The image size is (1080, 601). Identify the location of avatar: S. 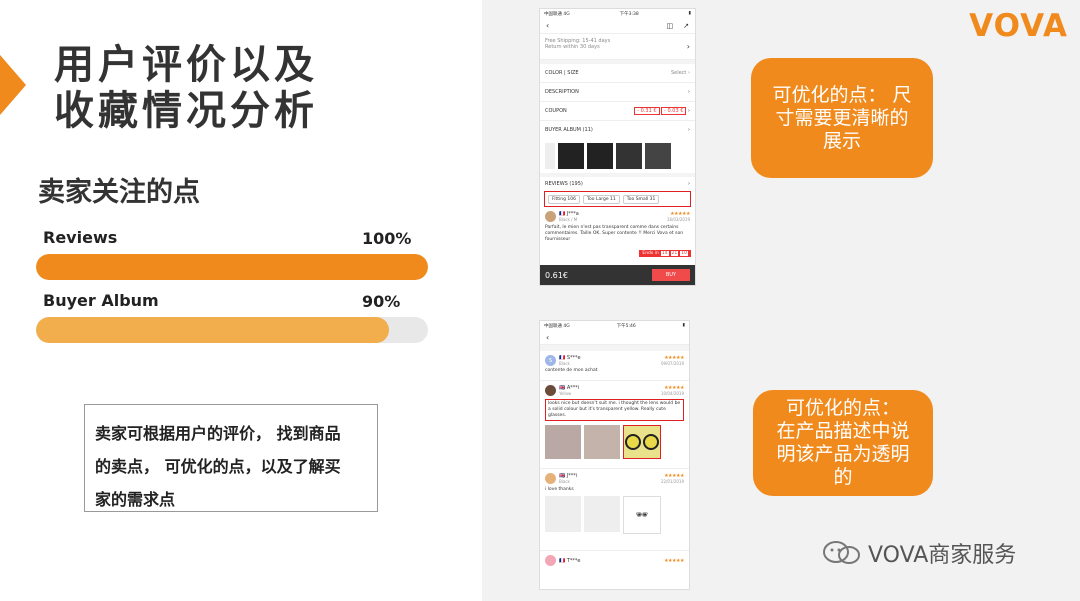
(550, 360).